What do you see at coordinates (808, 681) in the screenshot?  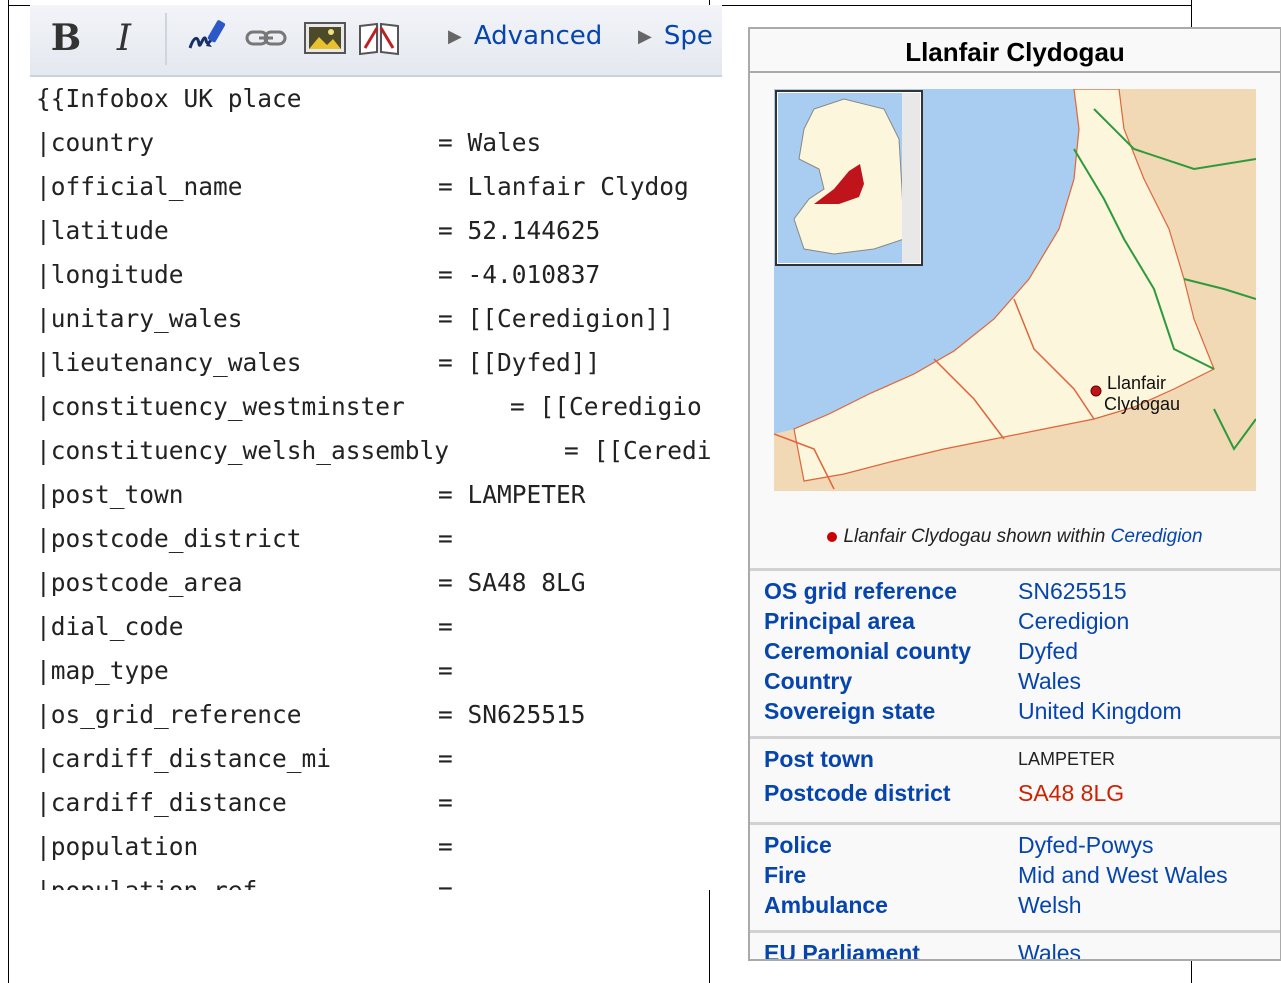 I see `infobox-row-label: Country` at bounding box center [808, 681].